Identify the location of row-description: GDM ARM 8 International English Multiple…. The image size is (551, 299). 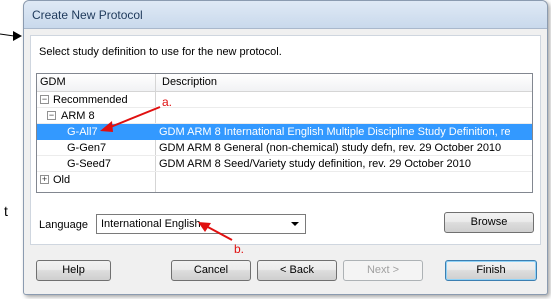
(335, 132).